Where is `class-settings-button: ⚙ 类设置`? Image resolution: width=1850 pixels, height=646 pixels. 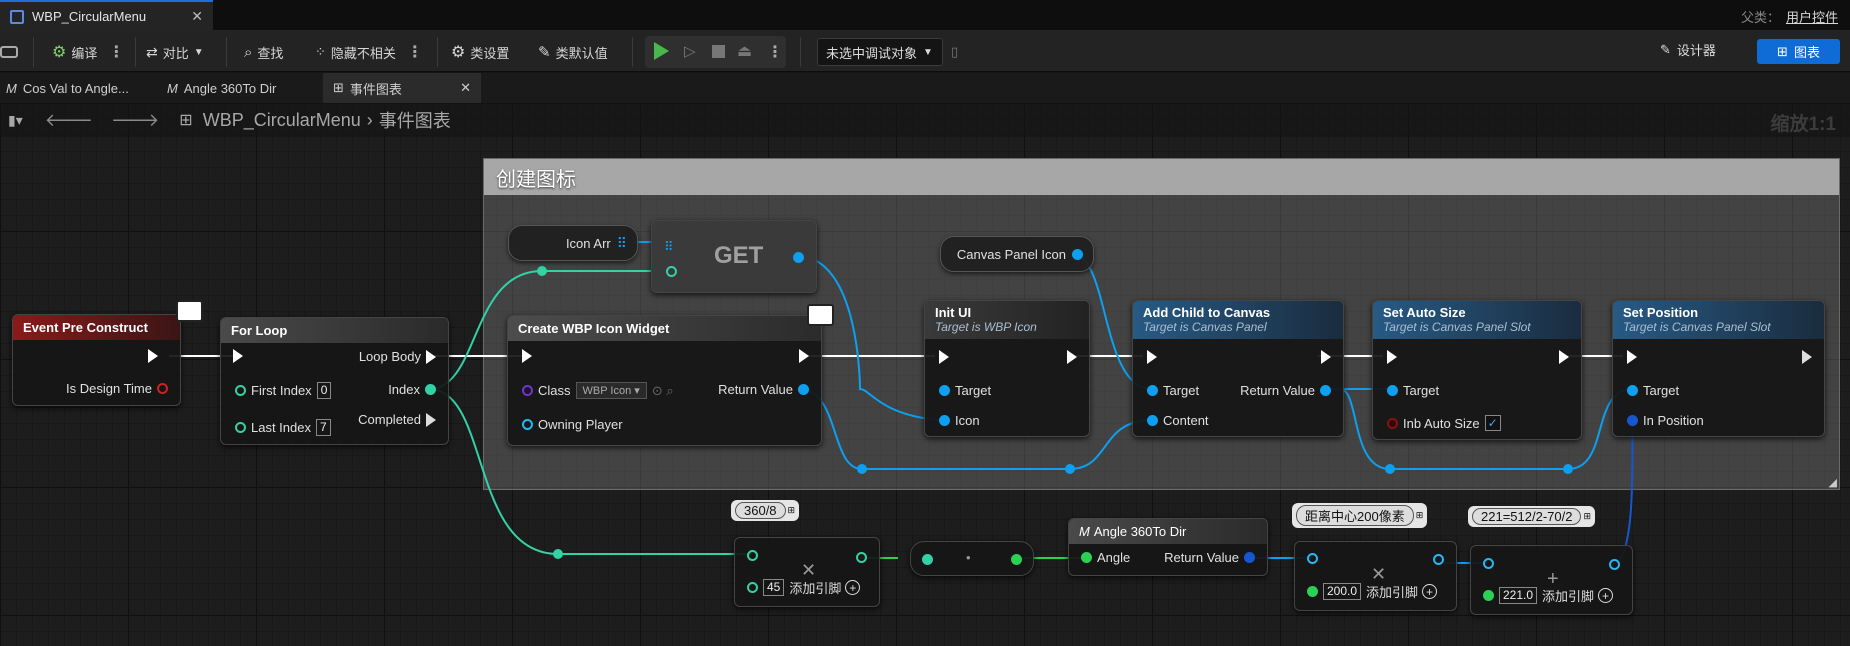 class-settings-button: ⚙ 类设置 is located at coordinates (480, 52).